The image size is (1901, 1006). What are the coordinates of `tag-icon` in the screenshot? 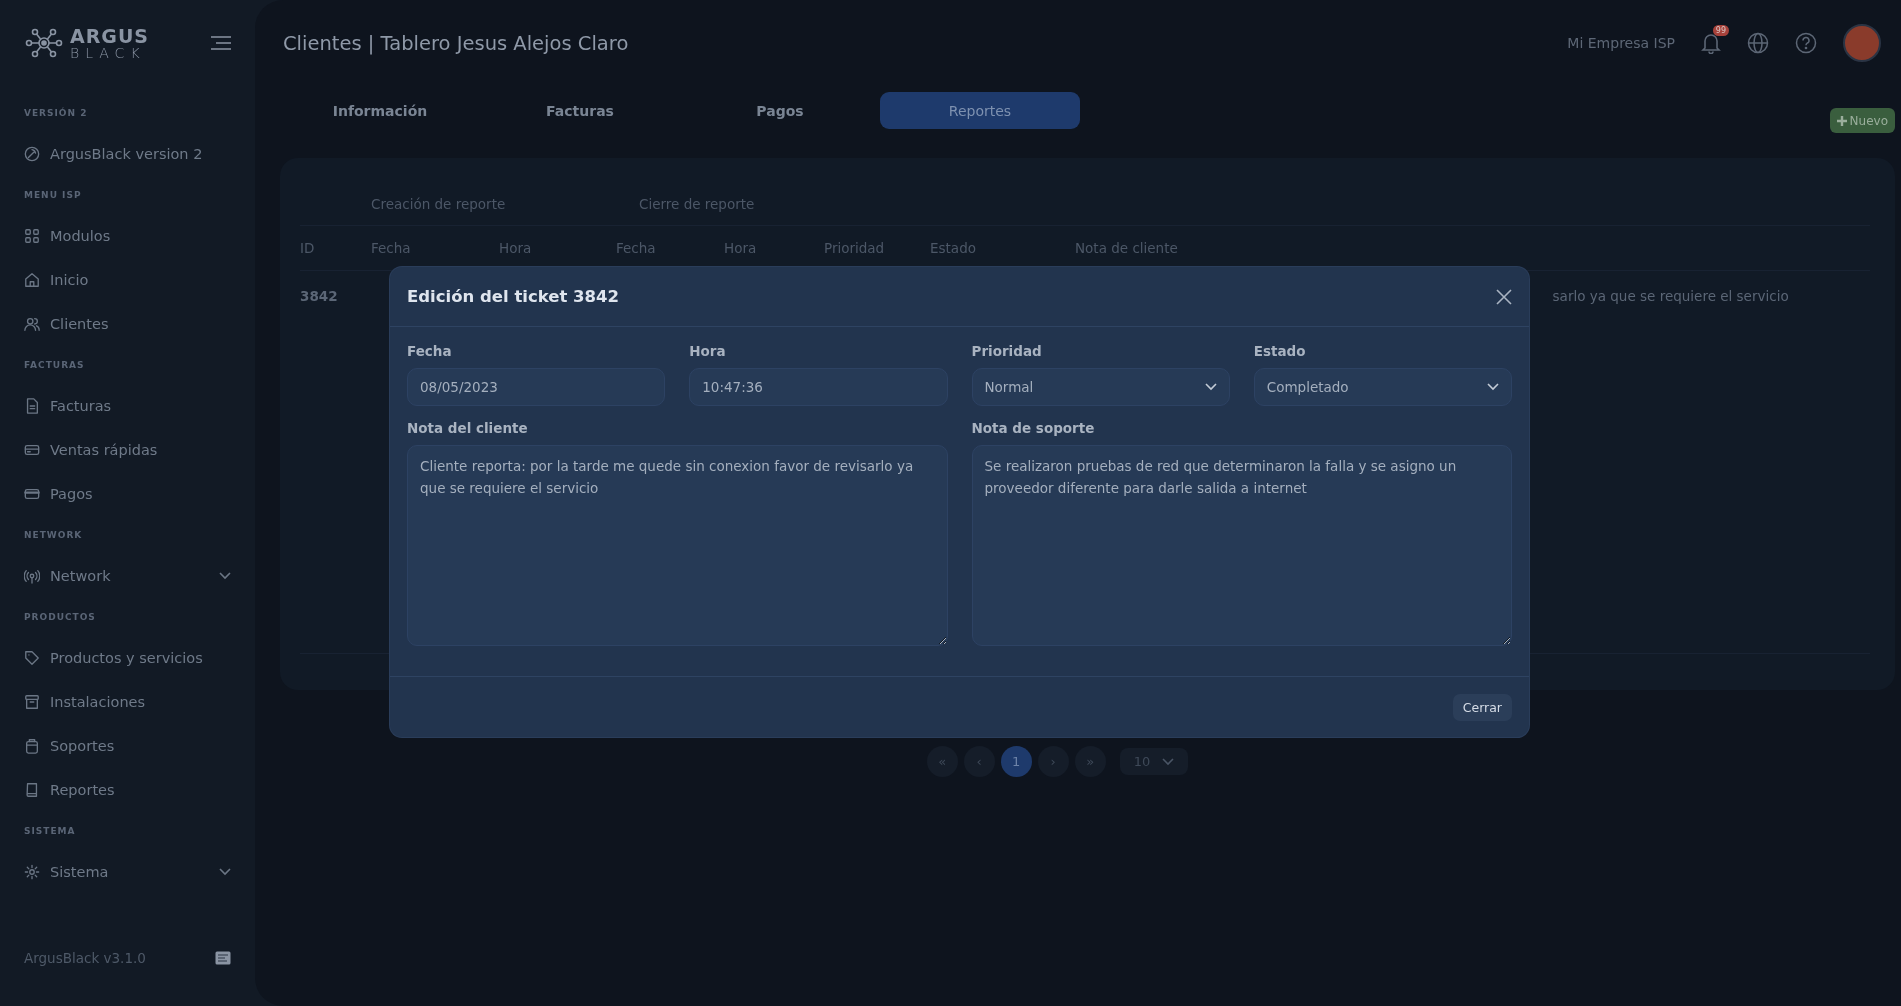 It's located at (32, 658).